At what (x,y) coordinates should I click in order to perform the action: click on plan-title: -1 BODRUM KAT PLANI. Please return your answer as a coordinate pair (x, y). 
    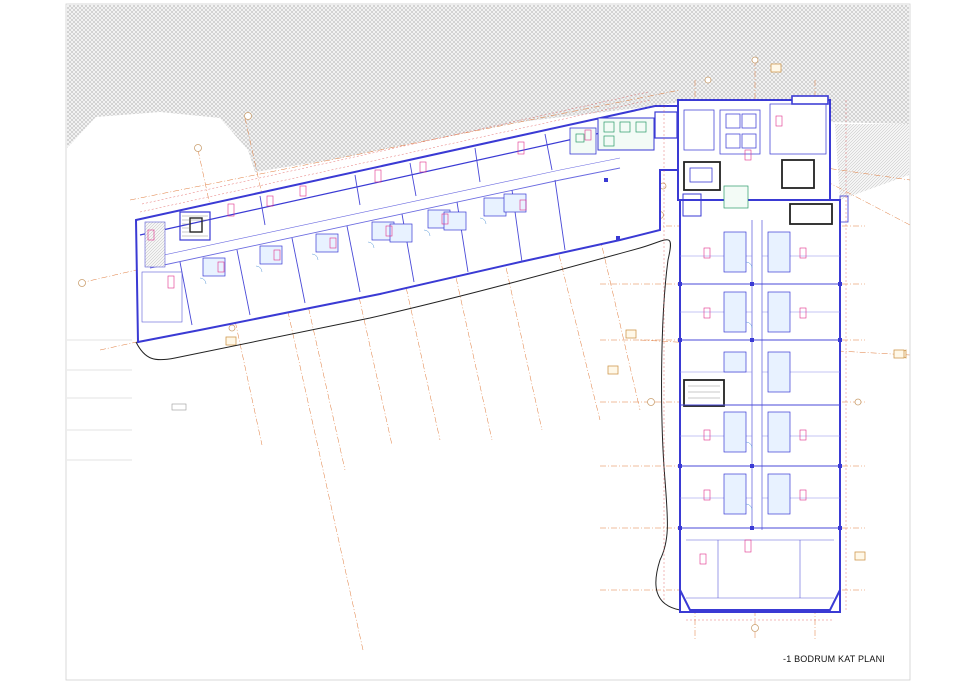
    Looking at the image, I should click on (834, 659).